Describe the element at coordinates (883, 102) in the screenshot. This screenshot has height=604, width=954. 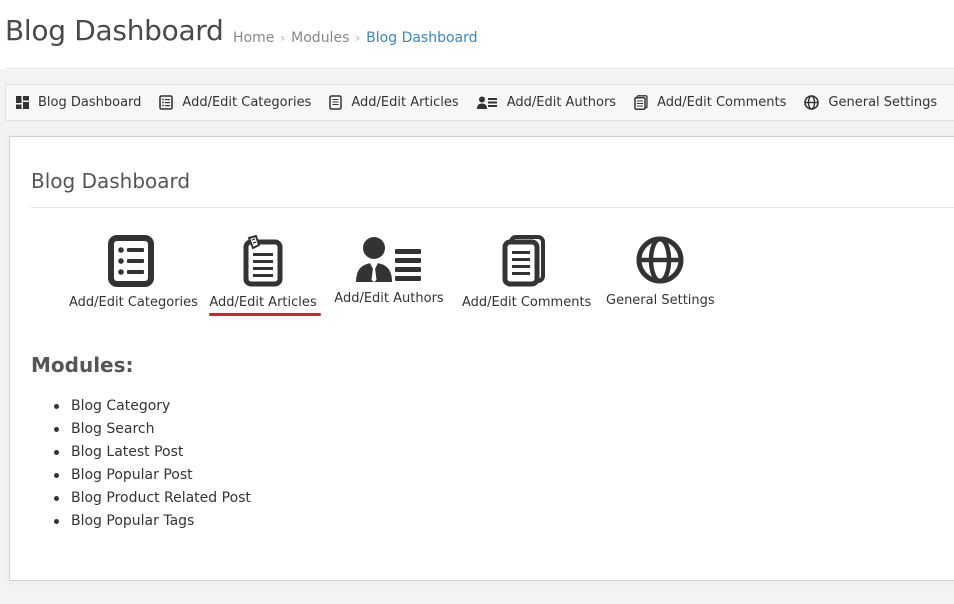
I see `toolbar-label: General Settings` at that location.